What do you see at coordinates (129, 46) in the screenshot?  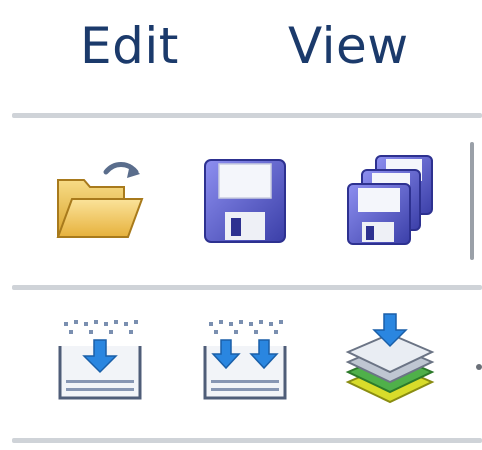 I see `menu-edit: Edit` at bounding box center [129, 46].